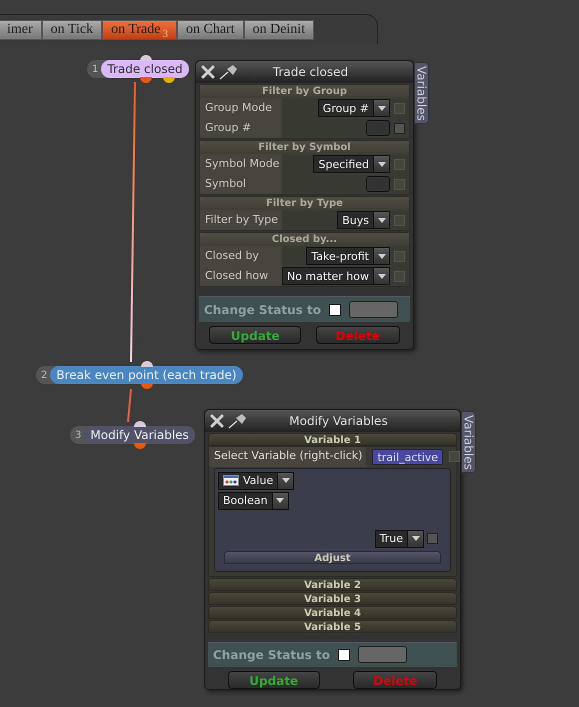 The image size is (579, 707). Describe the element at coordinates (241, 220) in the screenshot. I see `field-label: Filter by Type` at that location.